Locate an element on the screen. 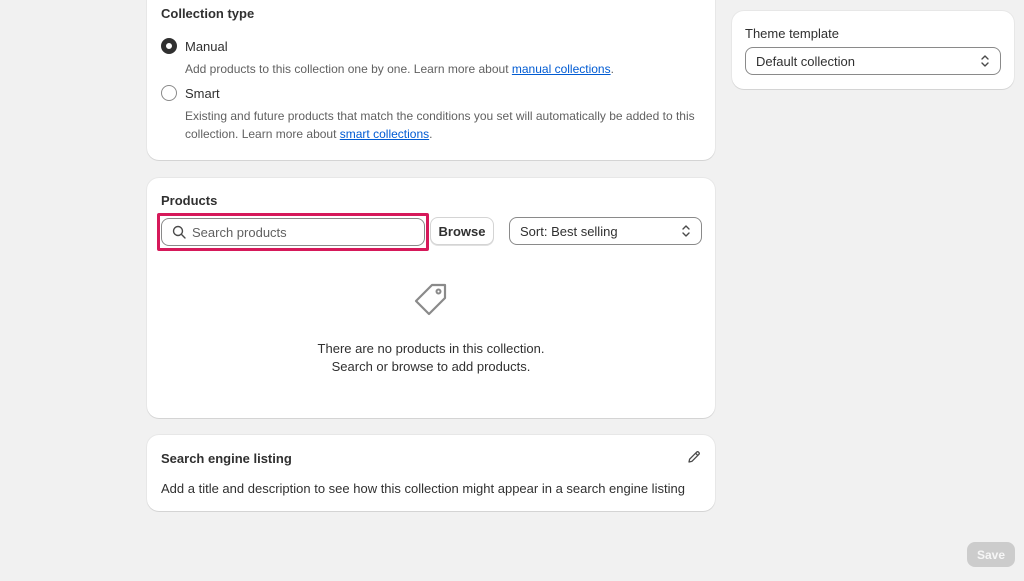 The height and width of the screenshot is (581, 1024). theme-template-select: Default collection is located at coordinates (873, 61).